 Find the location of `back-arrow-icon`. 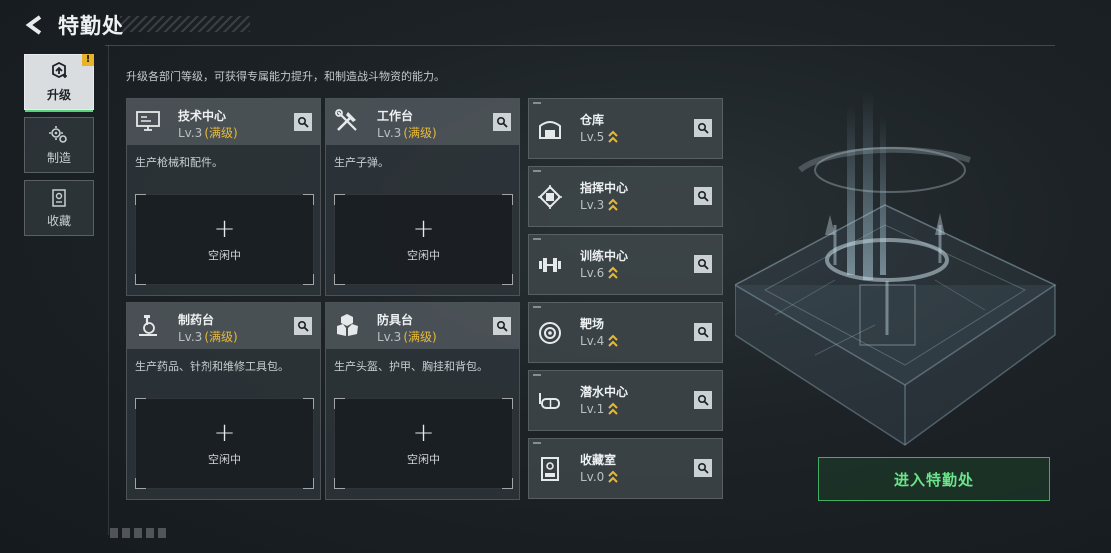

back-arrow-icon is located at coordinates (33, 25).